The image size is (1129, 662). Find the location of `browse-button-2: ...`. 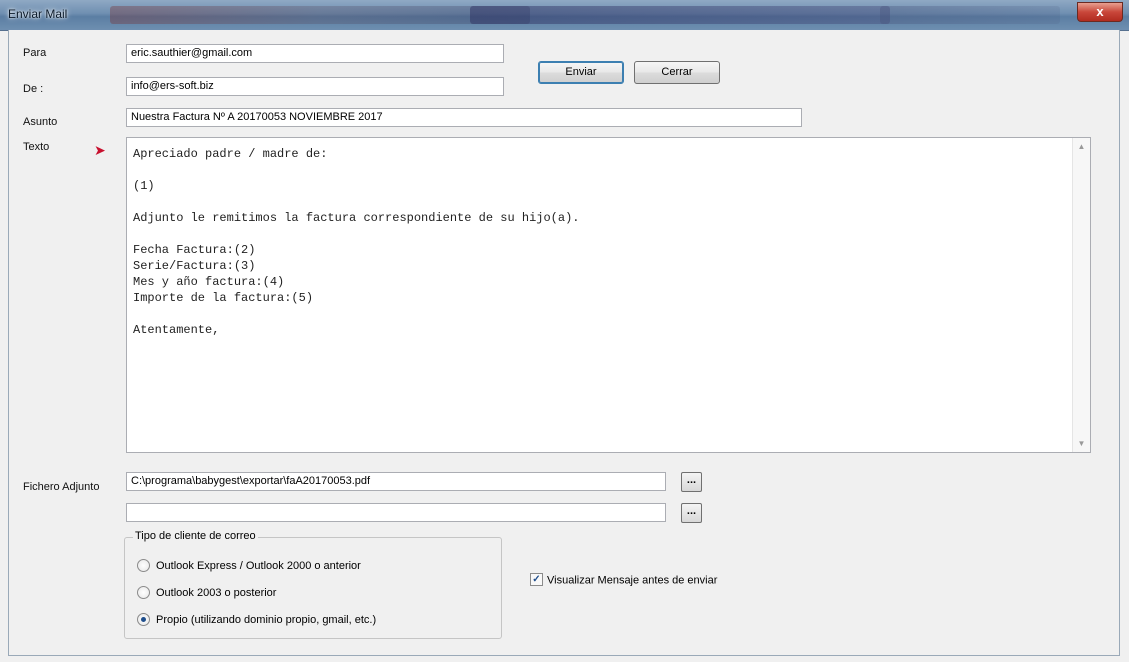

browse-button-2: ... is located at coordinates (691, 513).